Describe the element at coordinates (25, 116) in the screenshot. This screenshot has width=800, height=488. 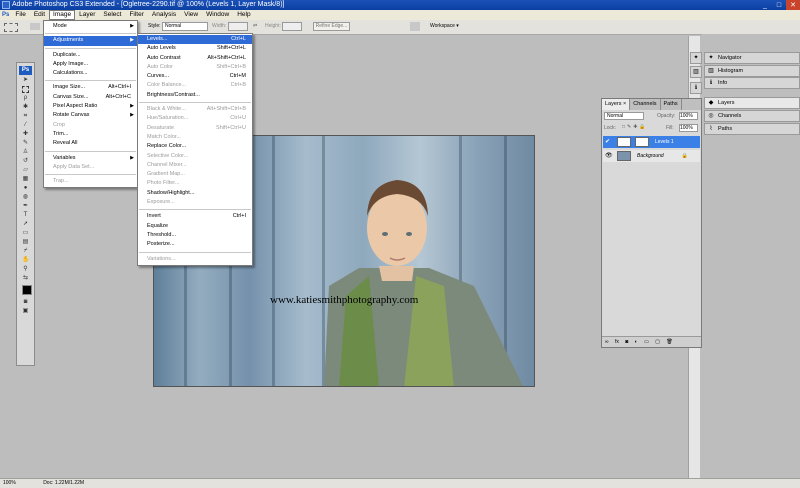
I see `crop-tool-icon: ⌗` at that location.